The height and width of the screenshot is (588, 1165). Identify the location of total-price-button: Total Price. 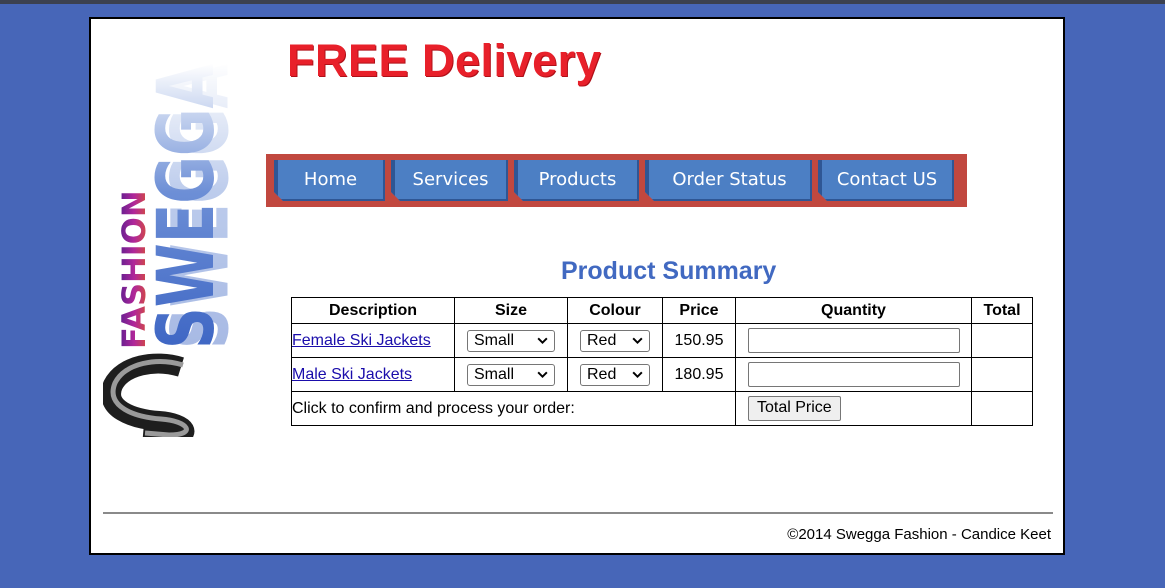
(794, 408).